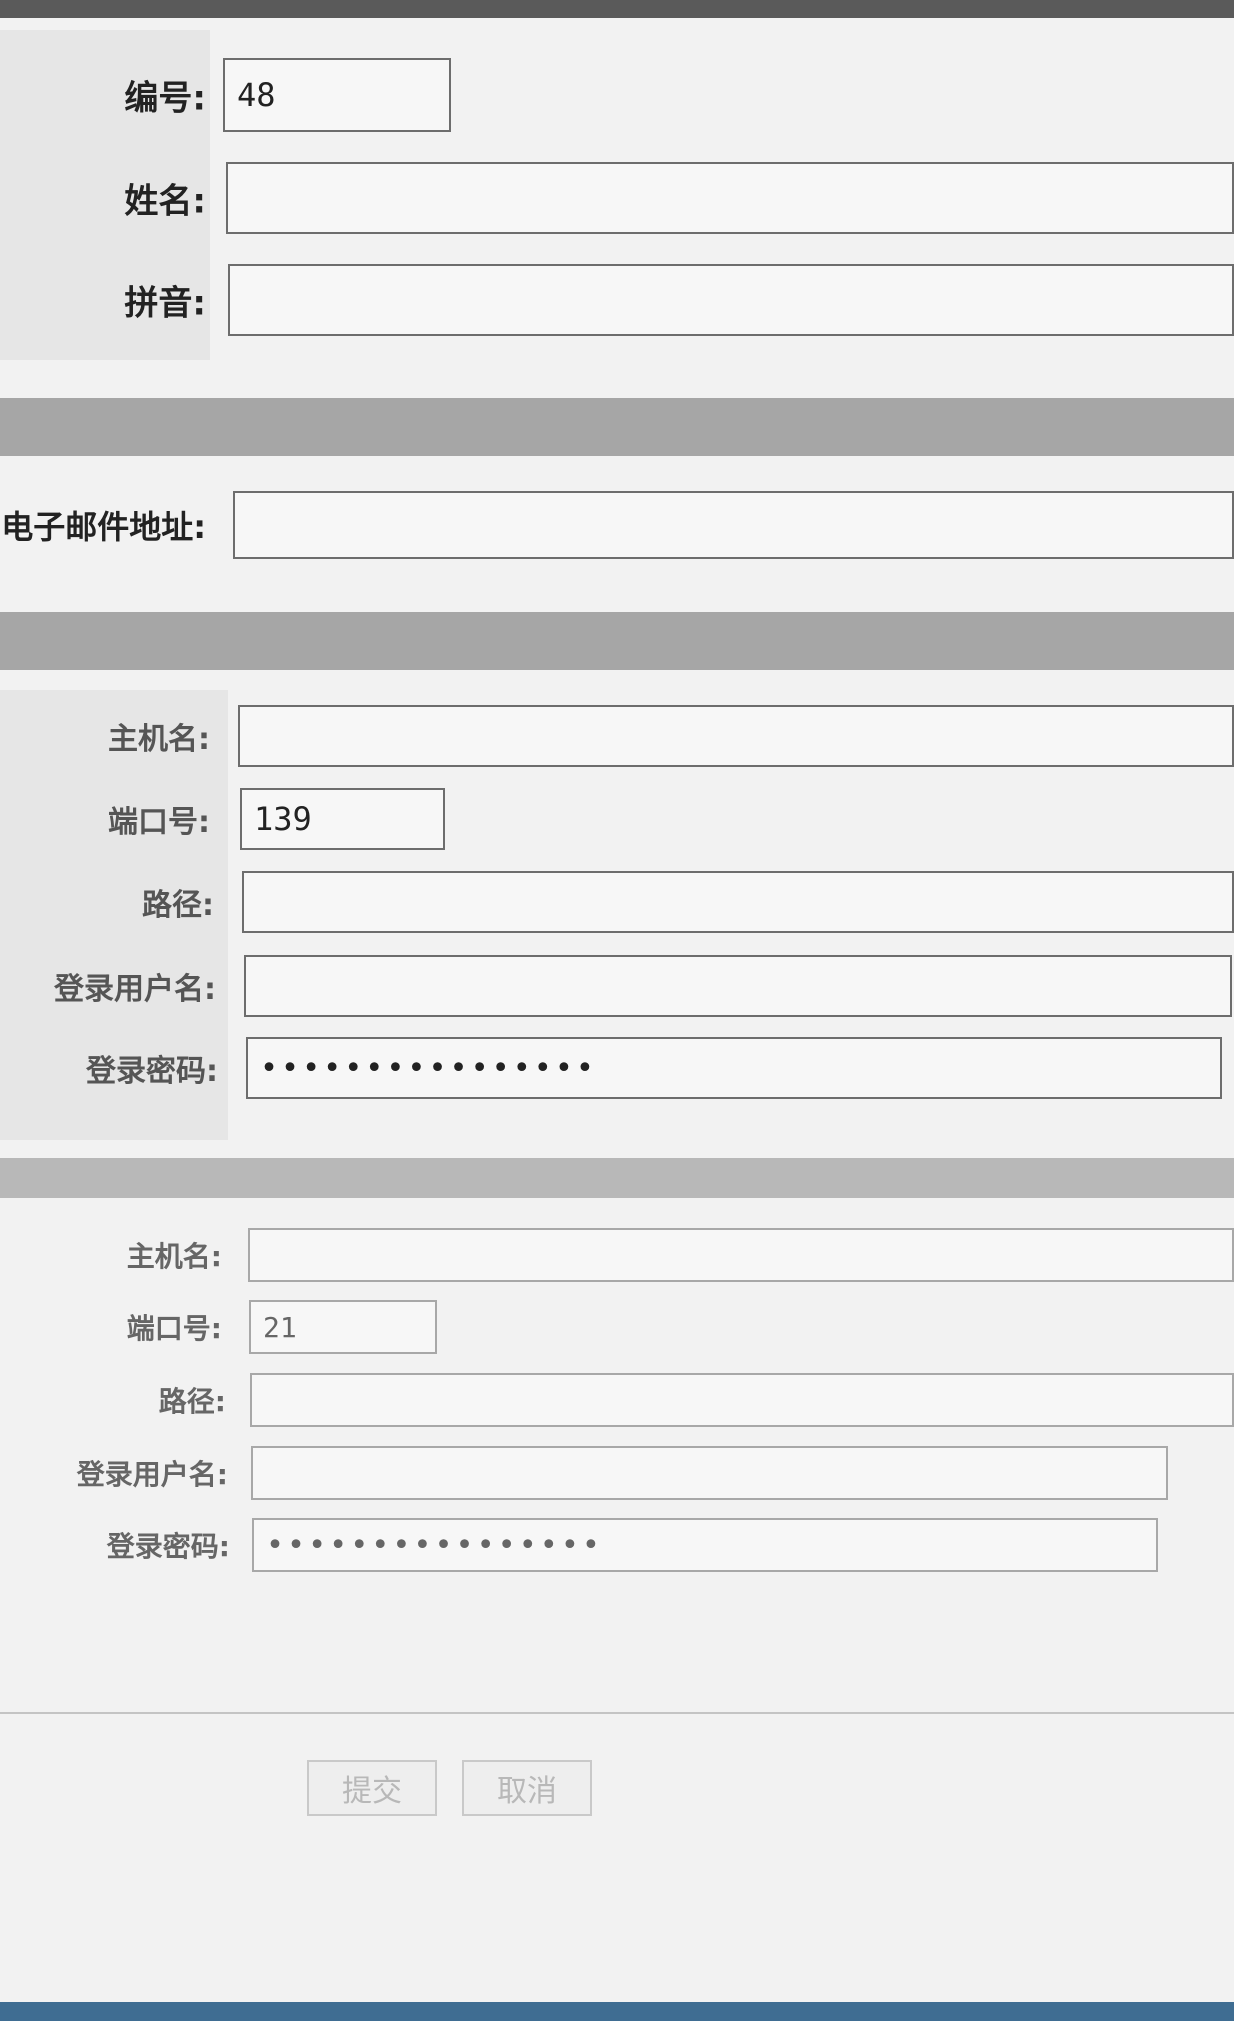  What do you see at coordinates (103, 527) in the screenshot?
I see `email-label: 电子邮件地址:` at bounding box center [103, 527].